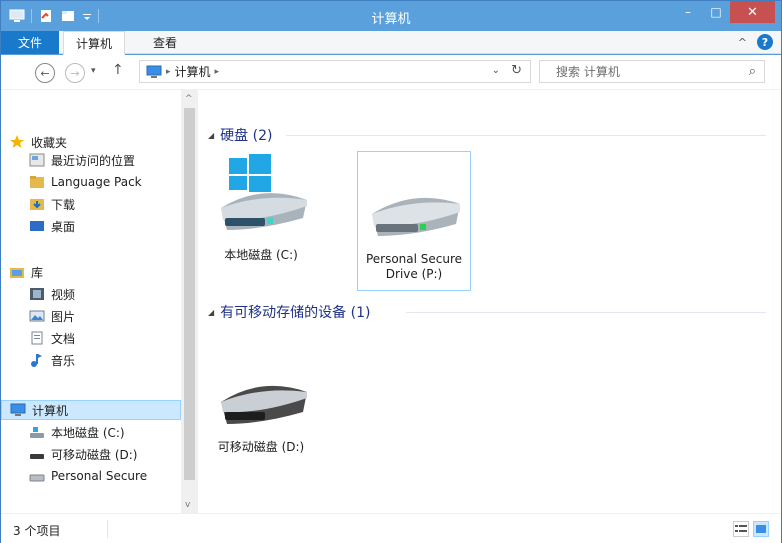 This screenshot has height=543, width=782. Describe the element at coordinates (37, 294) in the screenshot. I see `videos-icon` at that location.